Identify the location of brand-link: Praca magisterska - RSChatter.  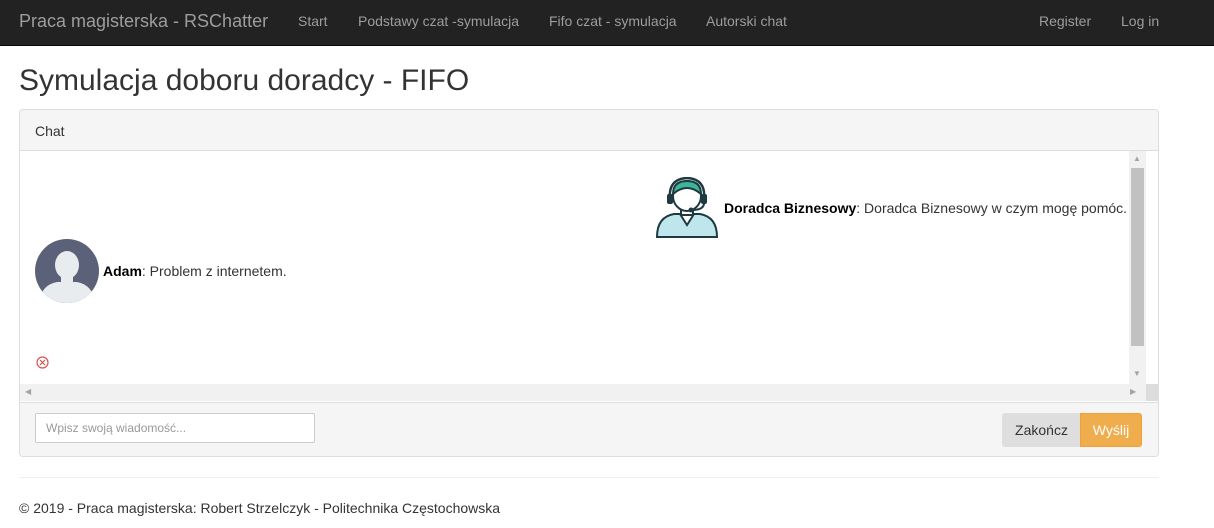
(143, 21).